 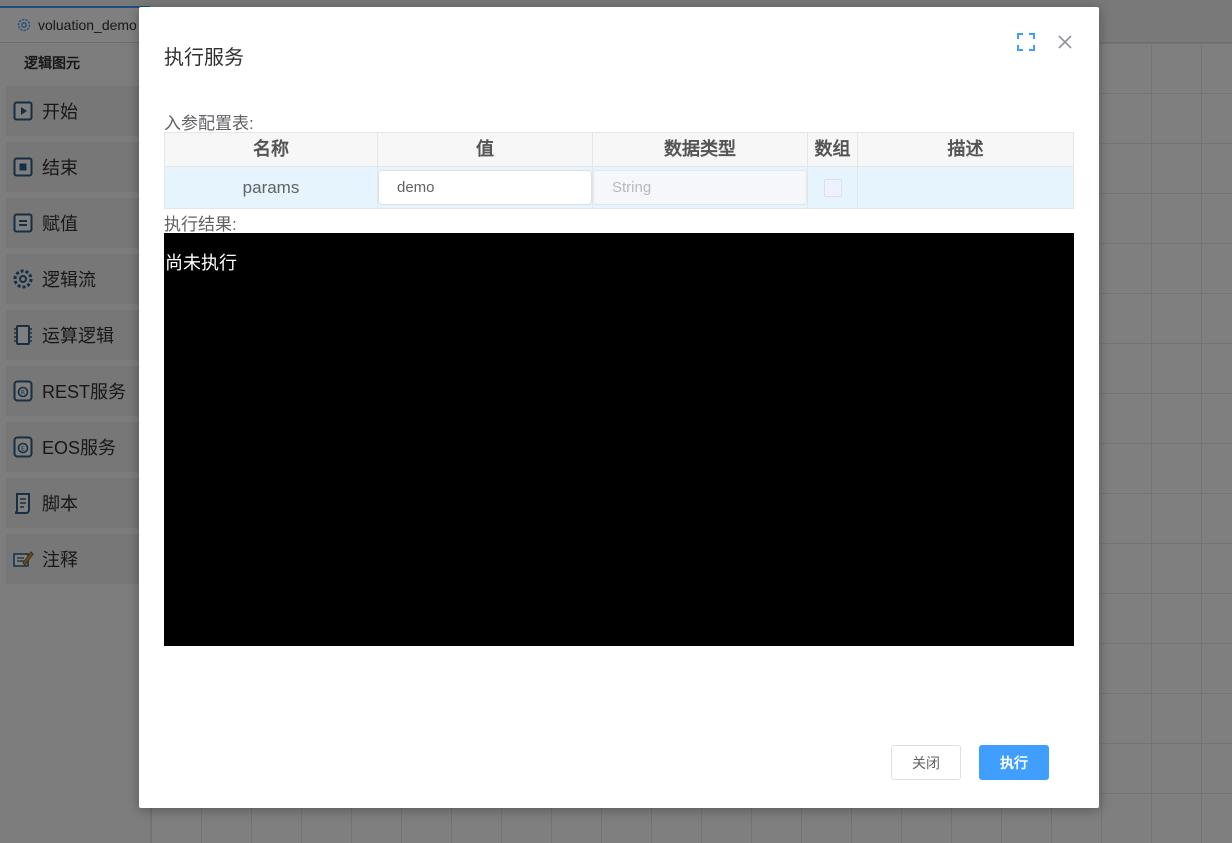 I want to click on param-section-label: 入参配置表:, so click(x=209, y=123).